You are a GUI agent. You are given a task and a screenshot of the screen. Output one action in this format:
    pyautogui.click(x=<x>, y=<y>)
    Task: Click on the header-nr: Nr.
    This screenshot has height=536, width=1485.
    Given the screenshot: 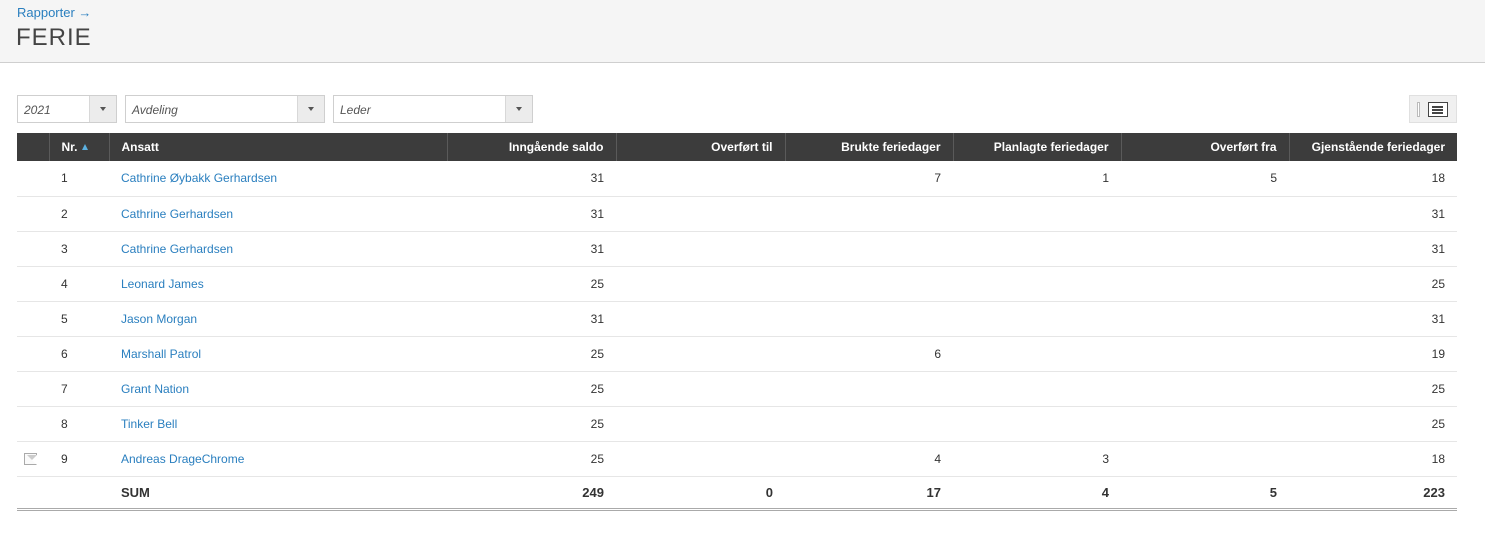 What is the action you would take?
    pyautogui.click(x=78, y=147)
    